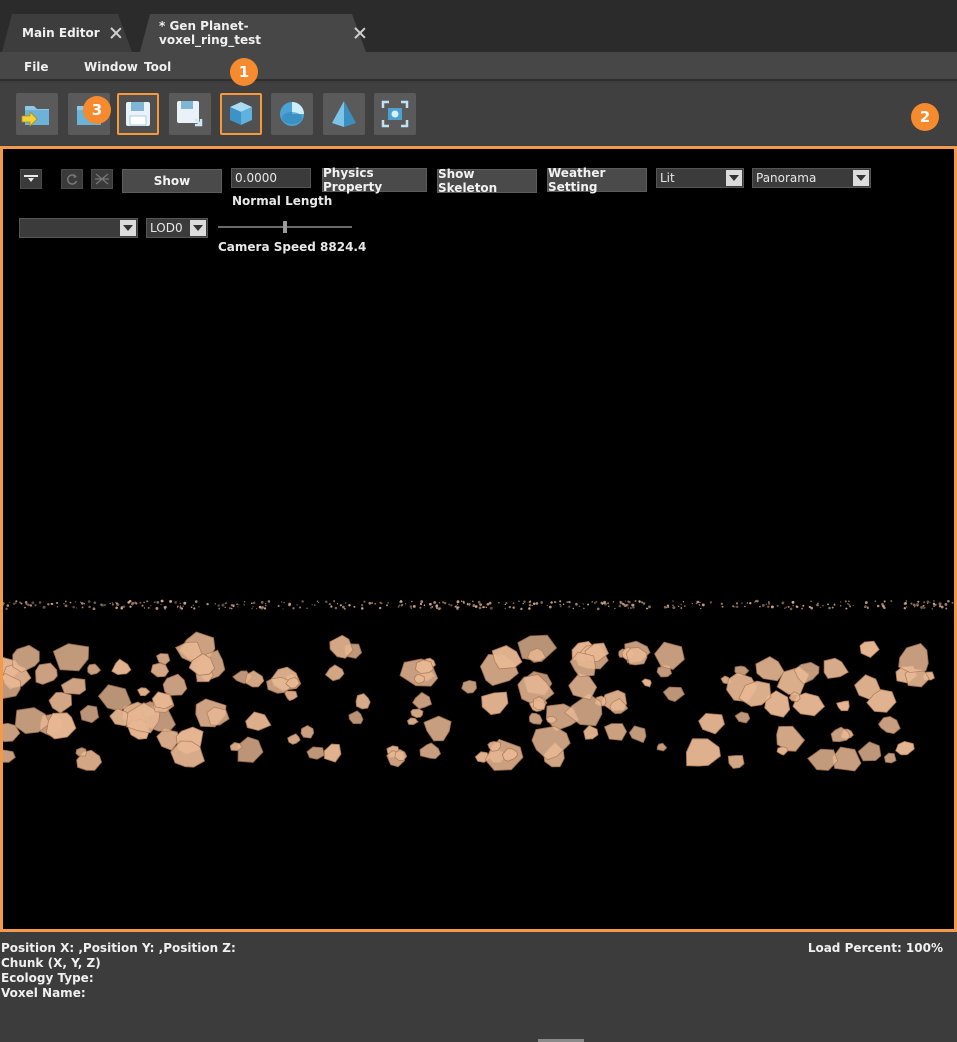 The height and width of the screenshot is (1042, 957). Describe the element at coordinates (271, 178) in the screenshot. I see `normal-length-input: 0.0000` at that location.